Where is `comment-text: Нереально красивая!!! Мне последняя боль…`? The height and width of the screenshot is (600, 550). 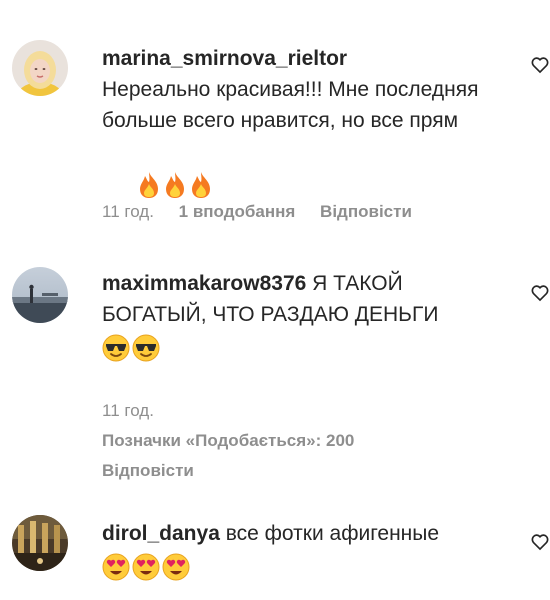
comment-text: Нереально красивая!!! Мне последняя боль… is located at coordinates (293, 105).